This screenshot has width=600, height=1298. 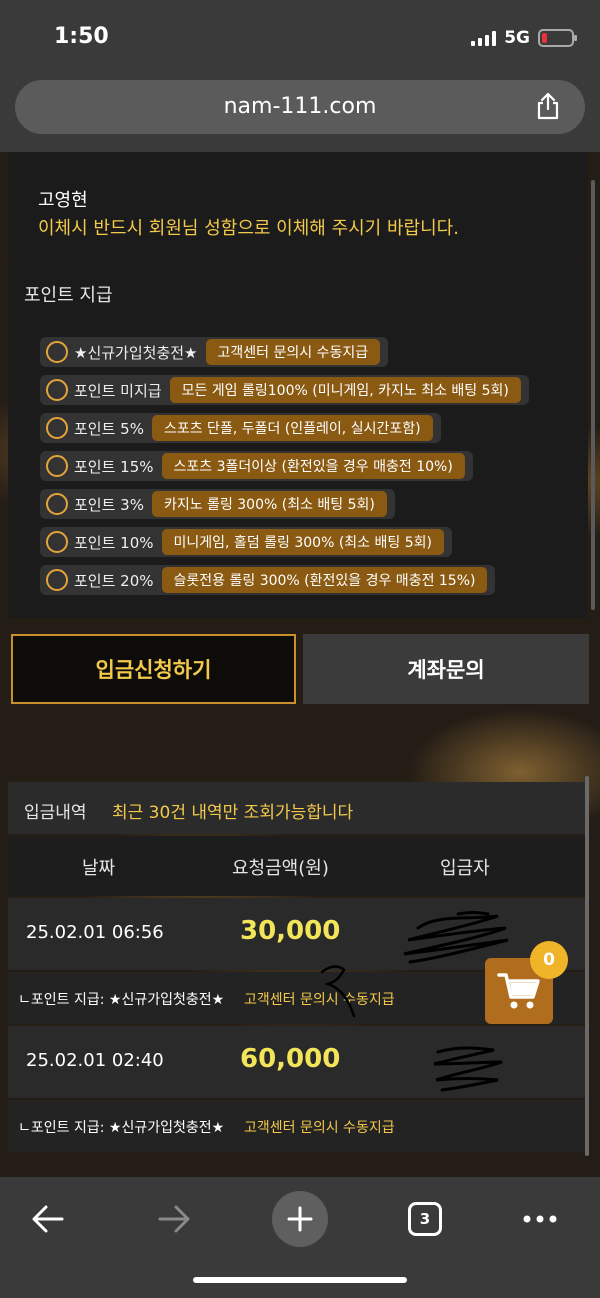 I want to click on account-panel: 고영현 이체시 반드시 회원님 성함으로 이체해 주시기 바랍니다., so click(x=298, y=206).